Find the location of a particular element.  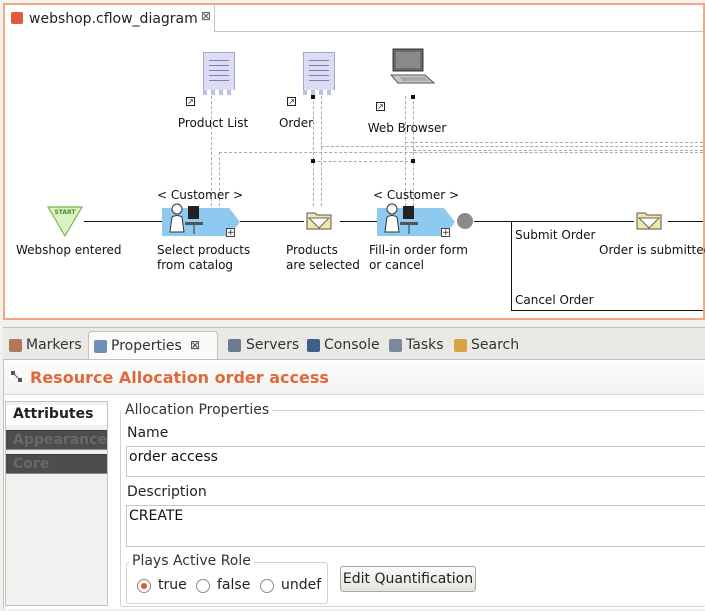

tab-servers: Servers is located at coordinates (262, 345).